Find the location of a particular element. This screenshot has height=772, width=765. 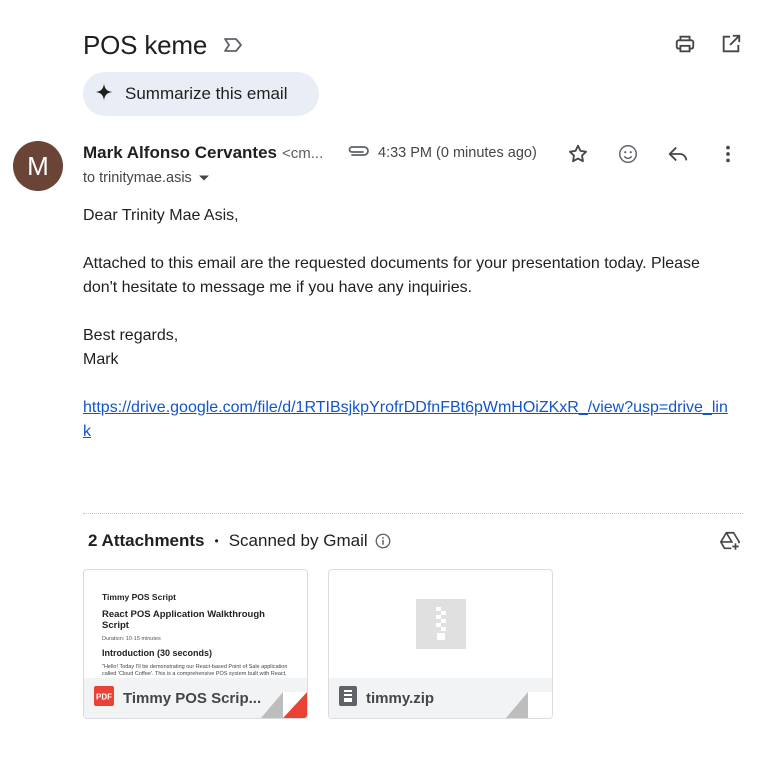

zip-preview is located at coordinates (440, 624).